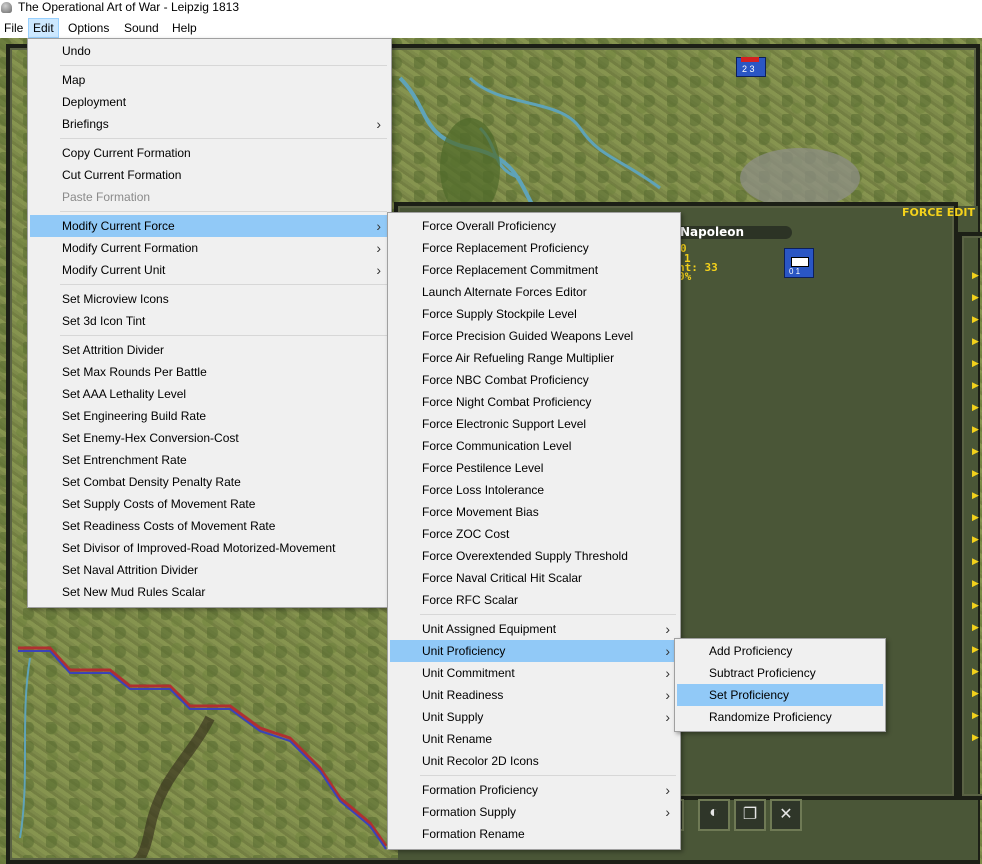 Image resolution: width=982 pixels, height=864 pixels. What do you see at coordinates (134, 592) in the screenshot?
I see `menu-item-label: Set New Mud Rules Scalar` at bounding box center [134, 592].